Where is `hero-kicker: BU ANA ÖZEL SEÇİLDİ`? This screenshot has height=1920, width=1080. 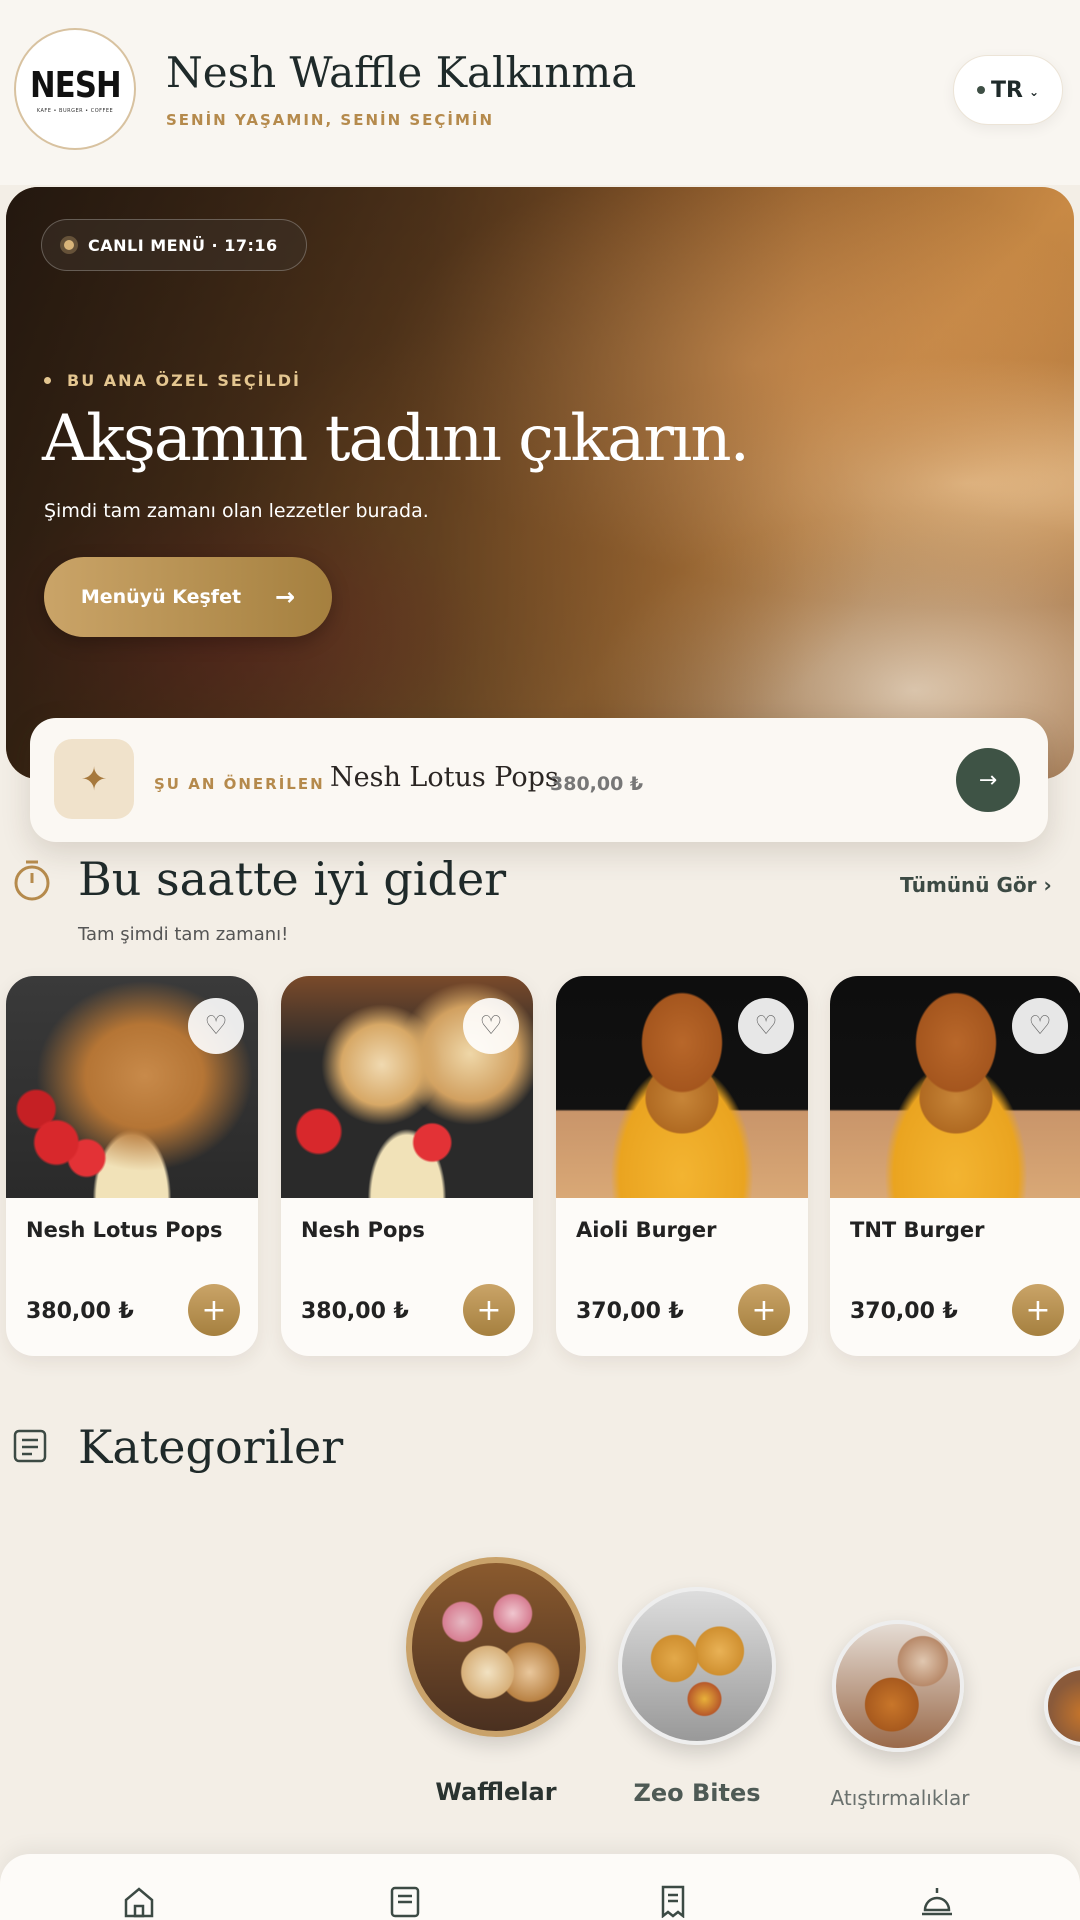 hero-kicker: BU ANA ÖZEL SEÇİLDİ is located at coordinates (172, 380).